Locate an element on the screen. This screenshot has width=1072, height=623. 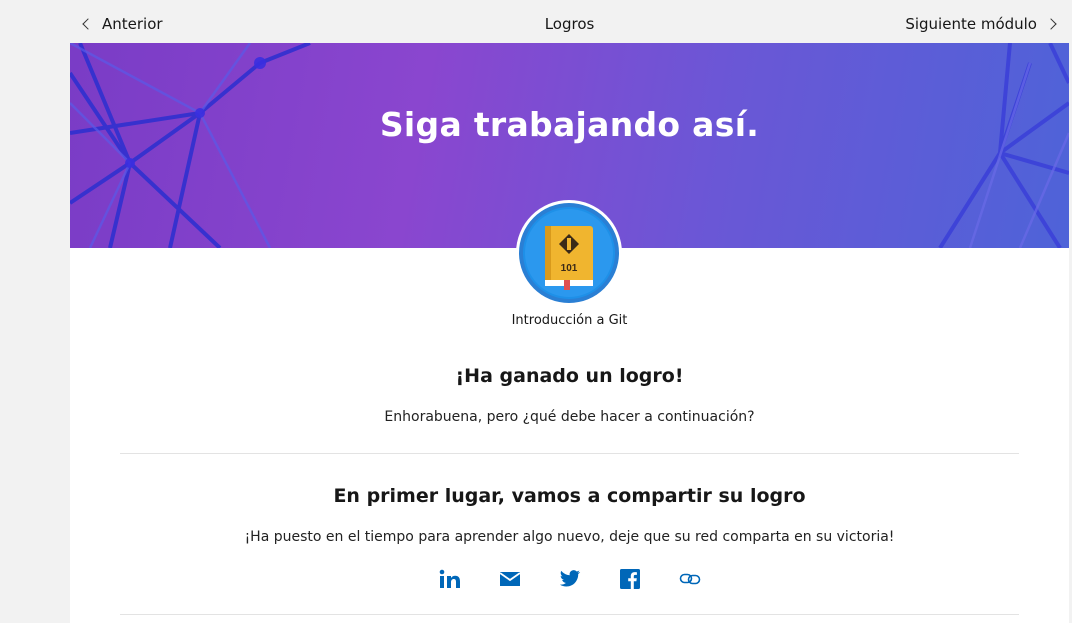
section-divider-bottom is located at coordinates (569, 614).